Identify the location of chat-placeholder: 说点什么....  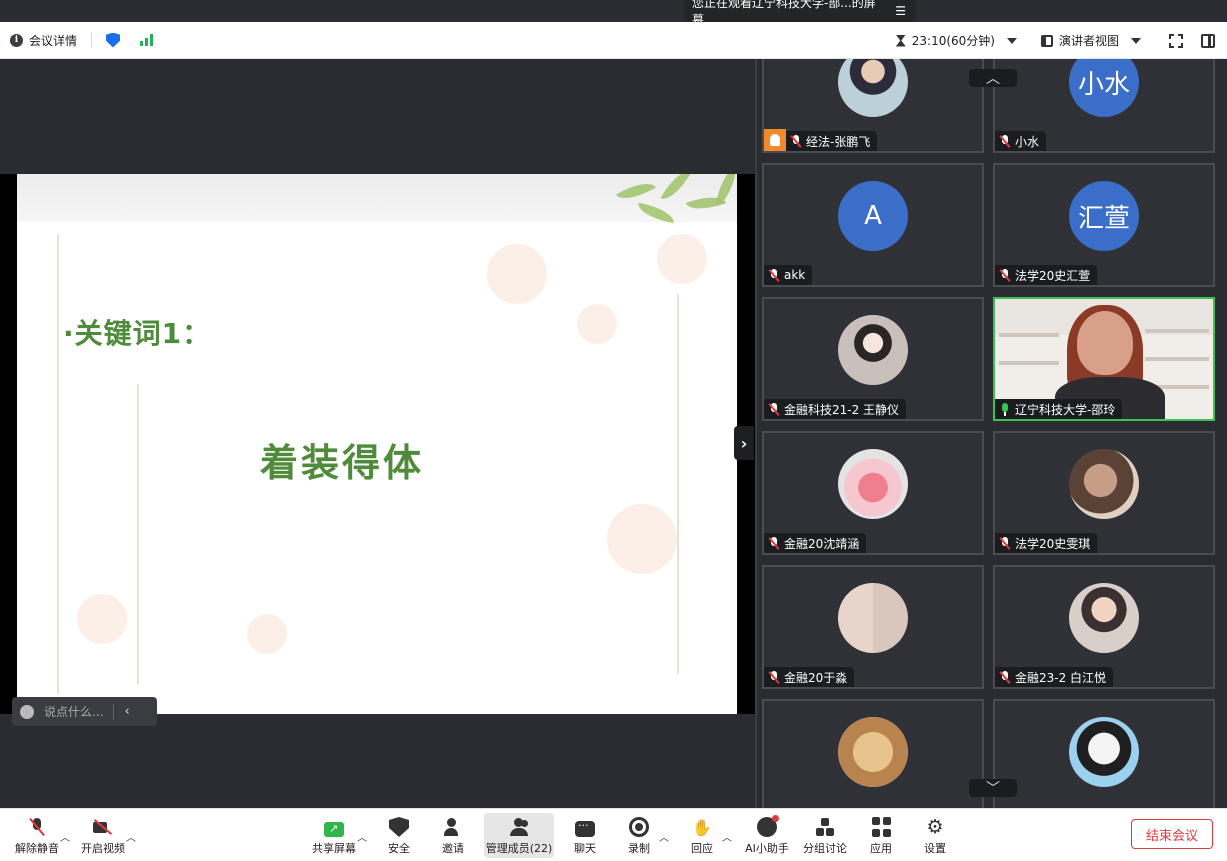
(74, 712).